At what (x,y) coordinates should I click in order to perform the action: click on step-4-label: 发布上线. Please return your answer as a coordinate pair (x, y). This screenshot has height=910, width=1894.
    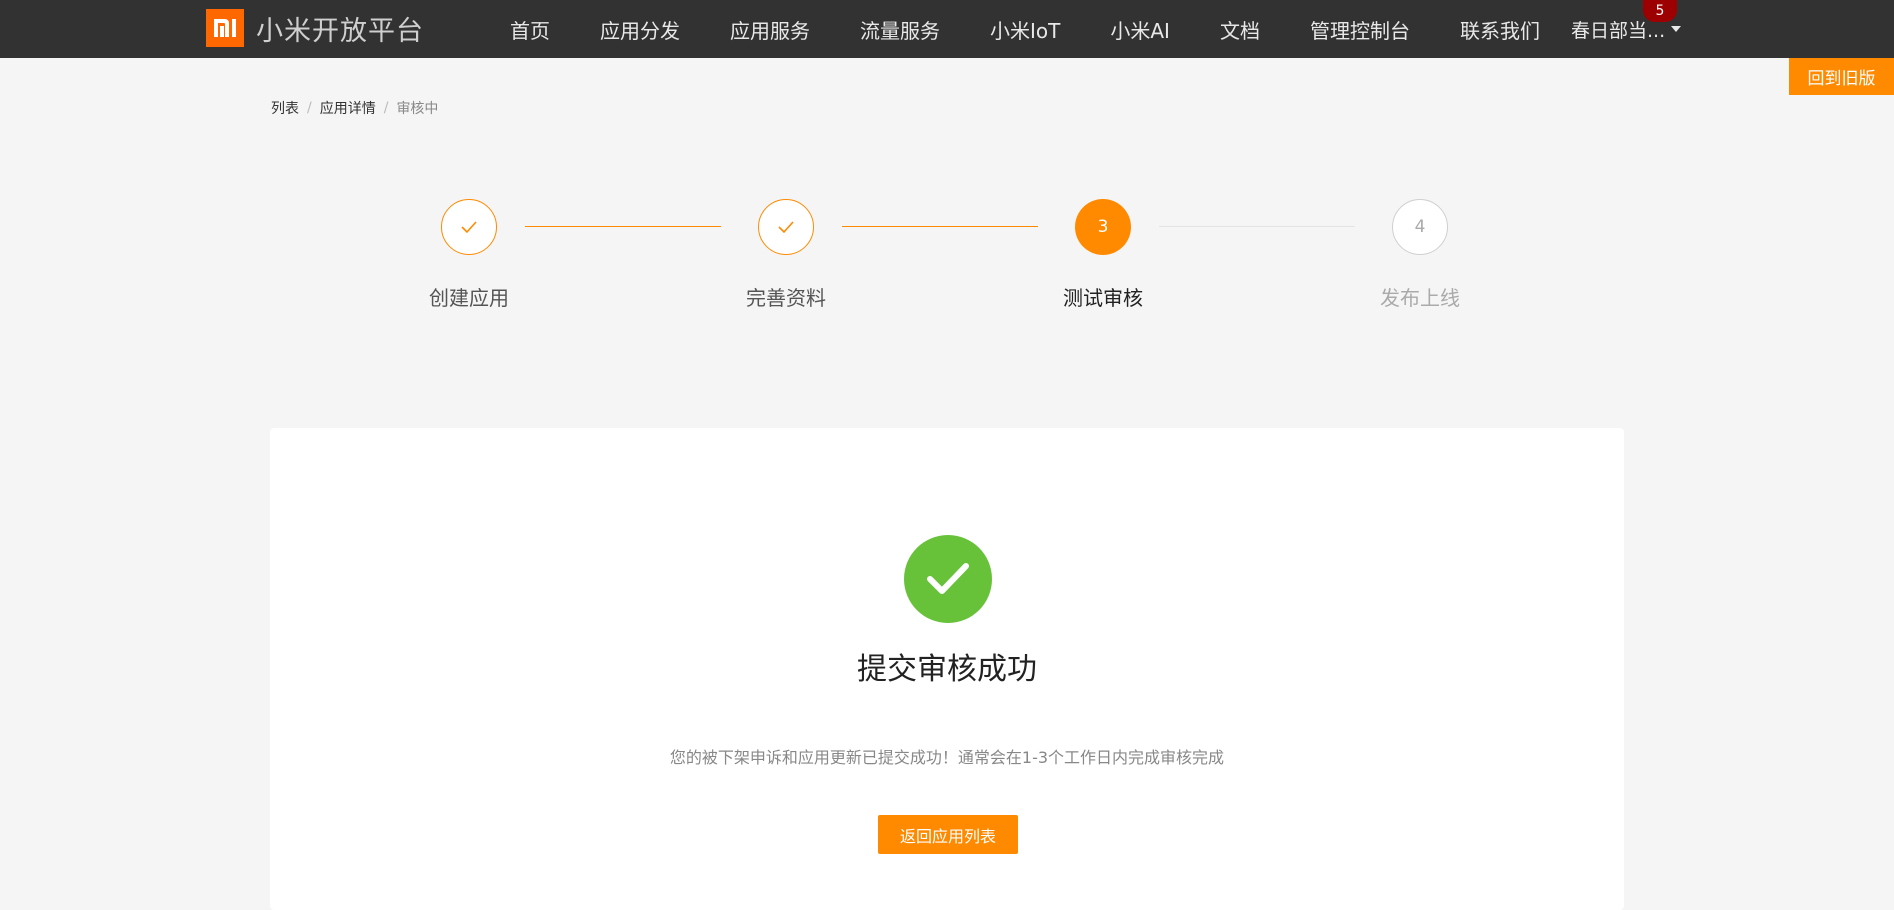
    Looking at the image, I should click on (1420, 298).